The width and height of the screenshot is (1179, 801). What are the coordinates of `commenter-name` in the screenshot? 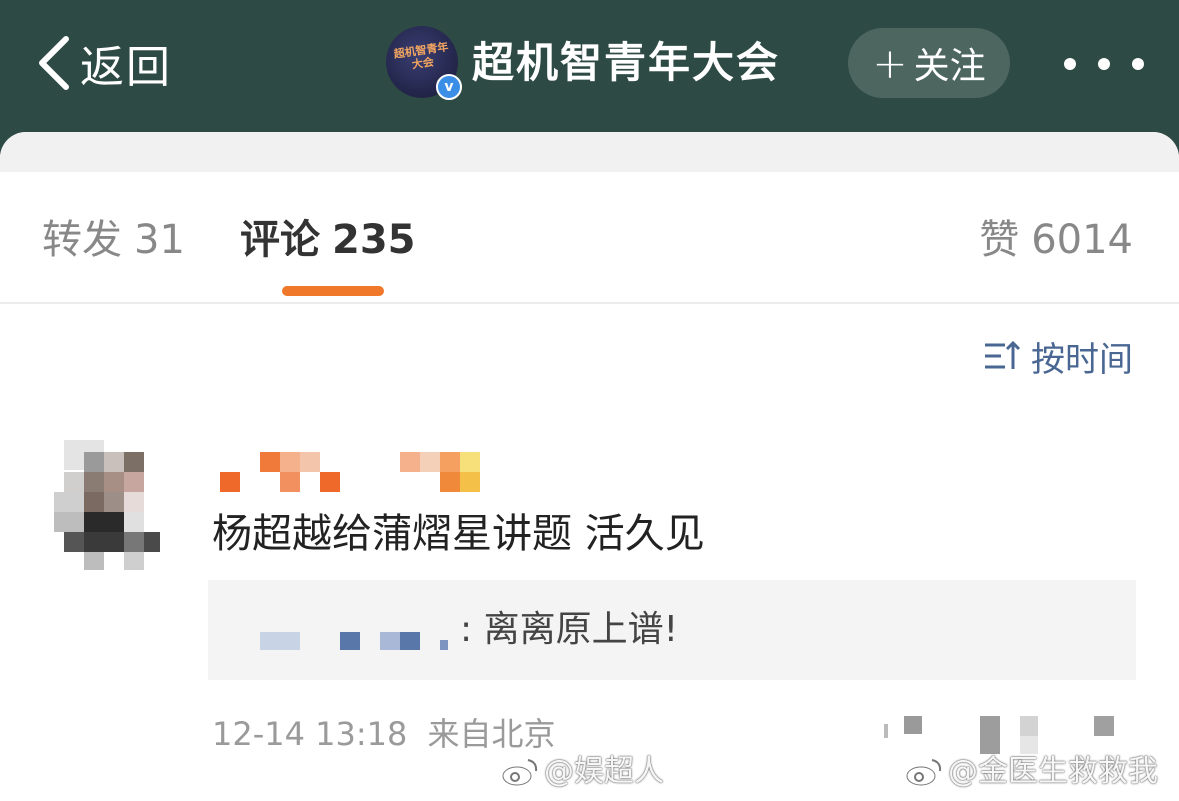 It's located at (351, 472).